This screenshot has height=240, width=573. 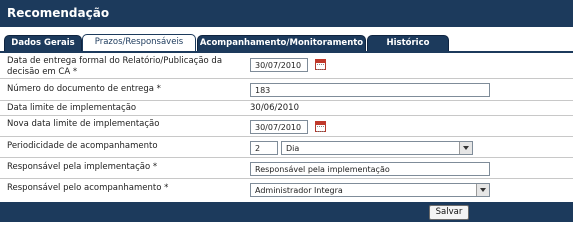 I want to click on save-button: Salvar, so click(x=449, y=212).